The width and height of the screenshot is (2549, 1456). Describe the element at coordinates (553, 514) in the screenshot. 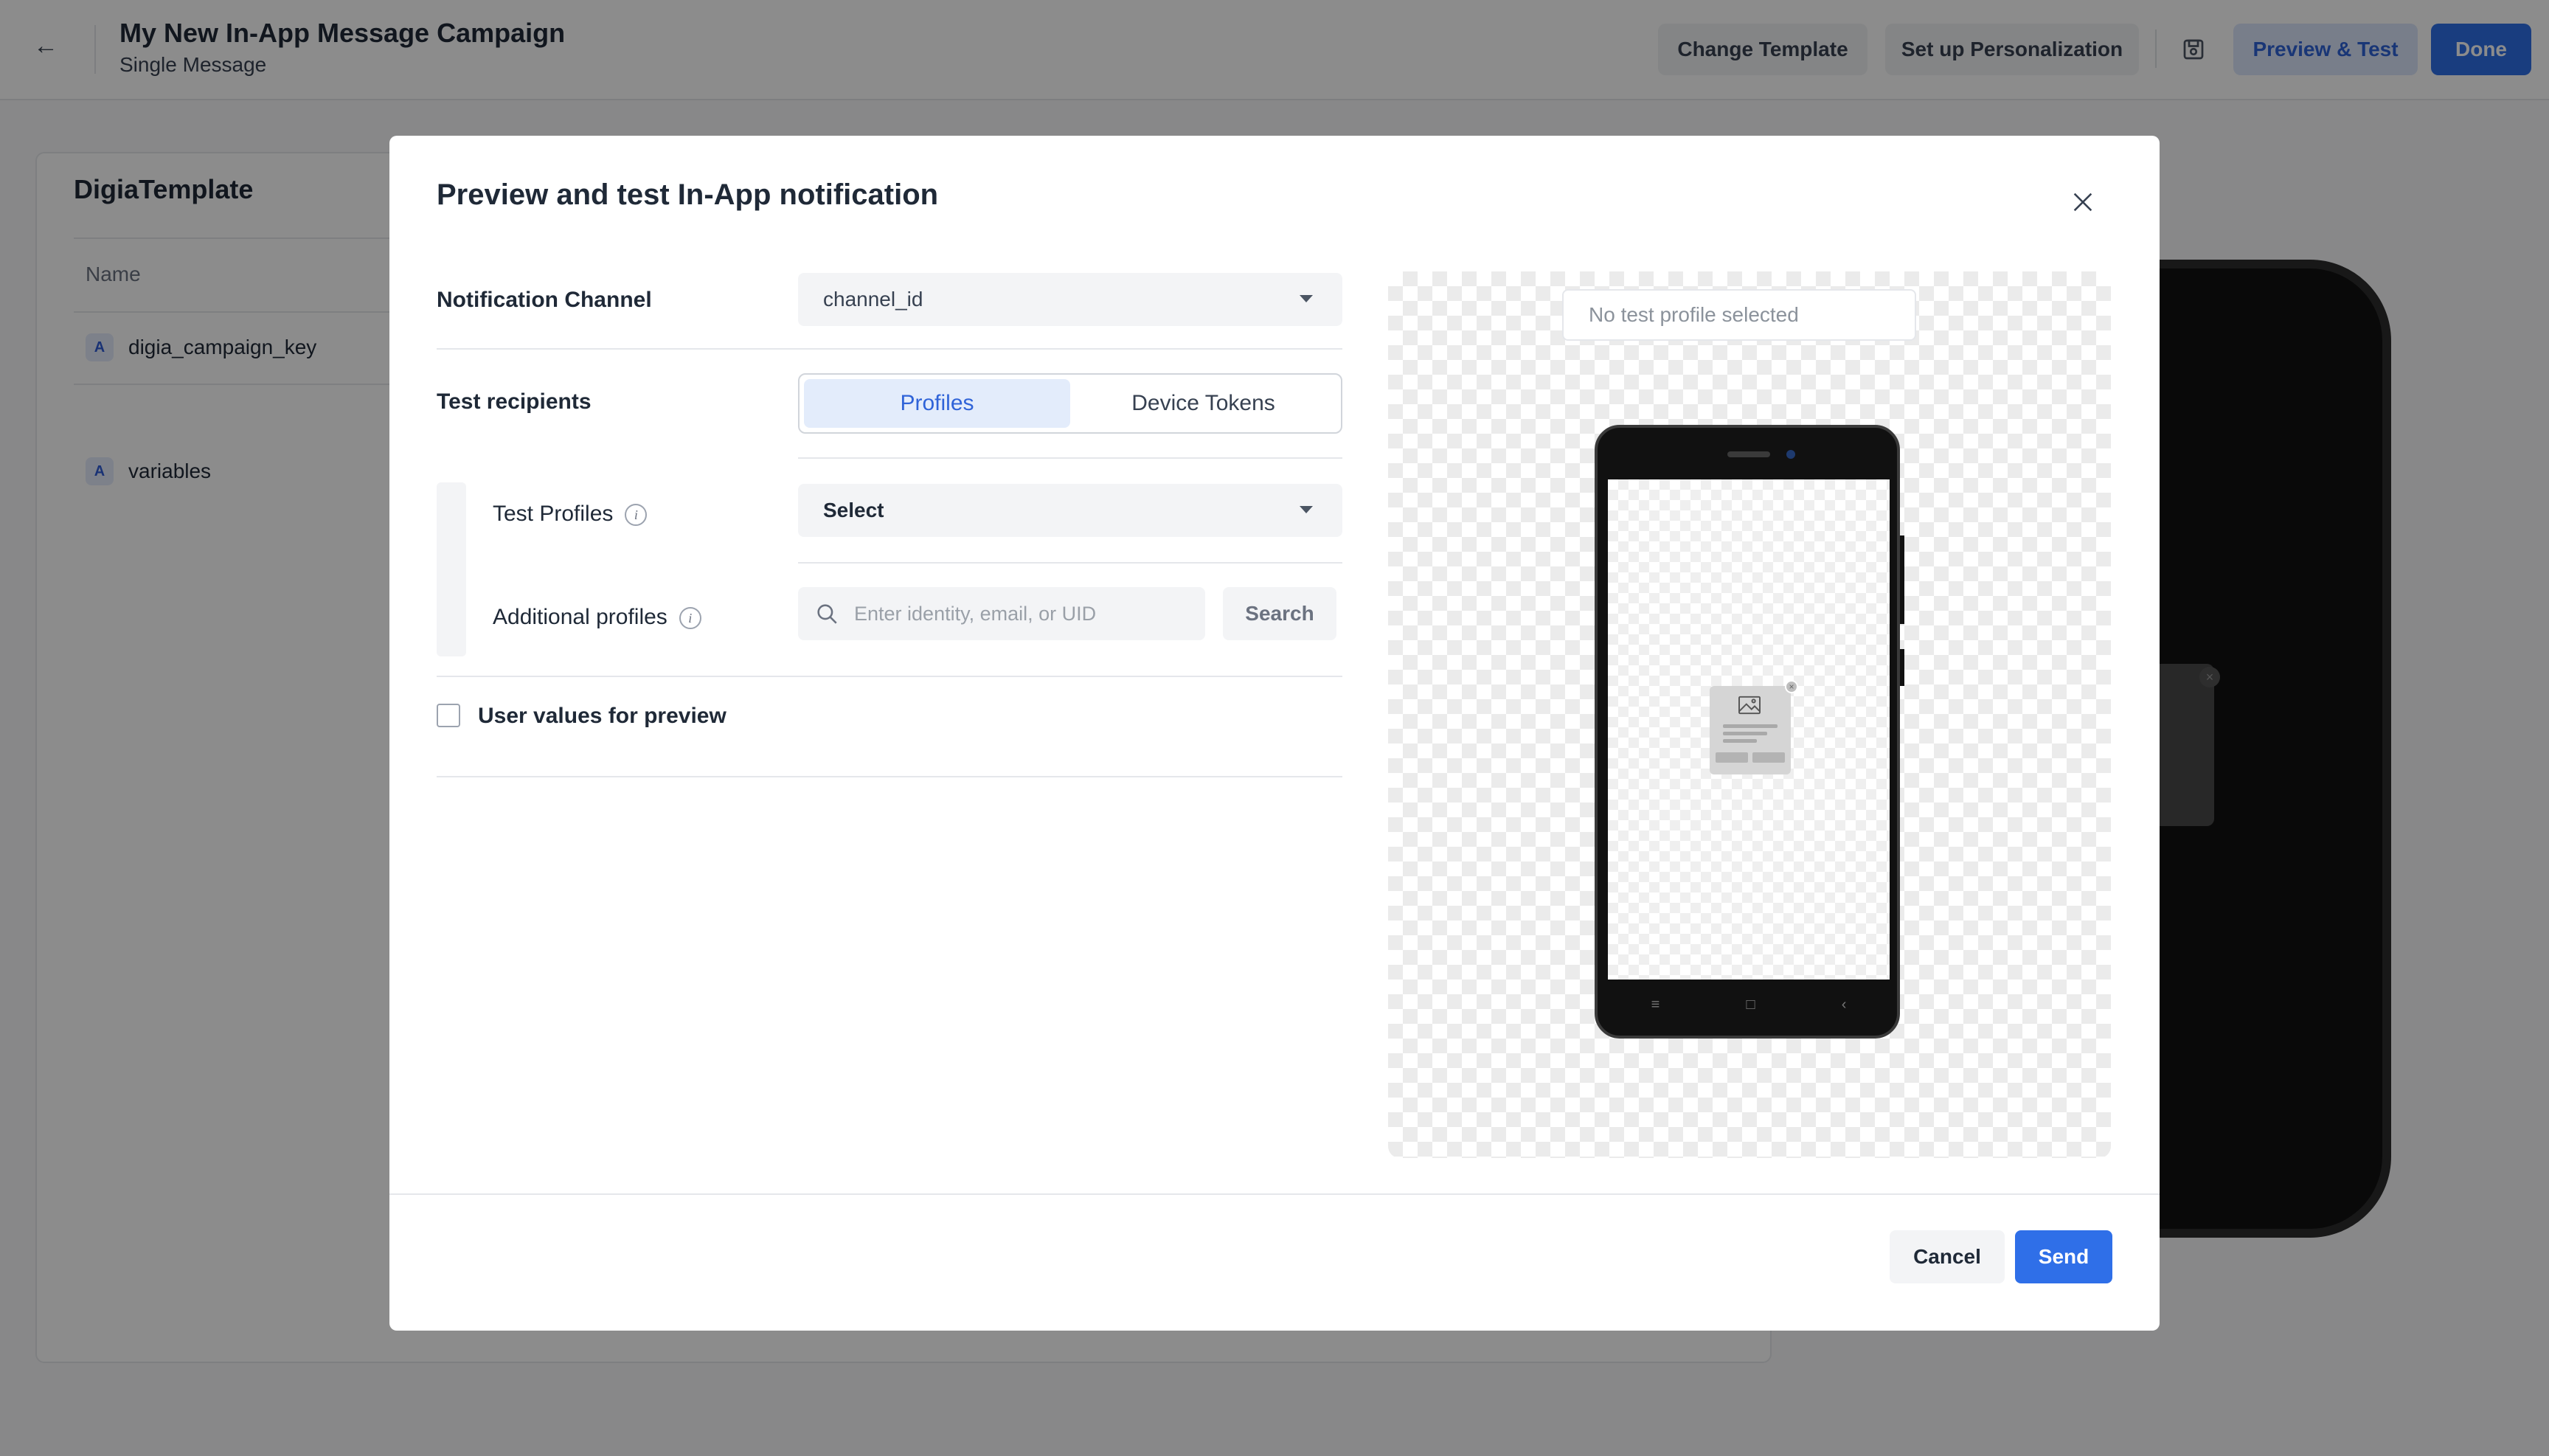

I see `test-profiles-text: Test Profiles` at that location.